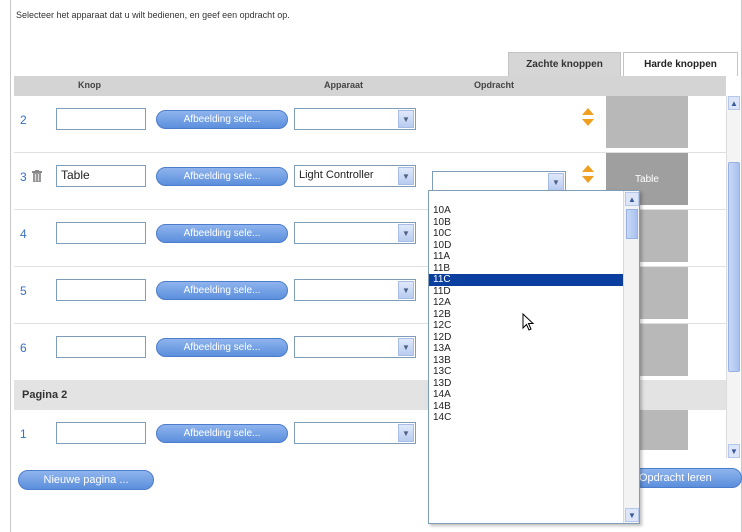 The image size is (742, 532). I want to click on dropdown-option: 10D, so click(526, 246).